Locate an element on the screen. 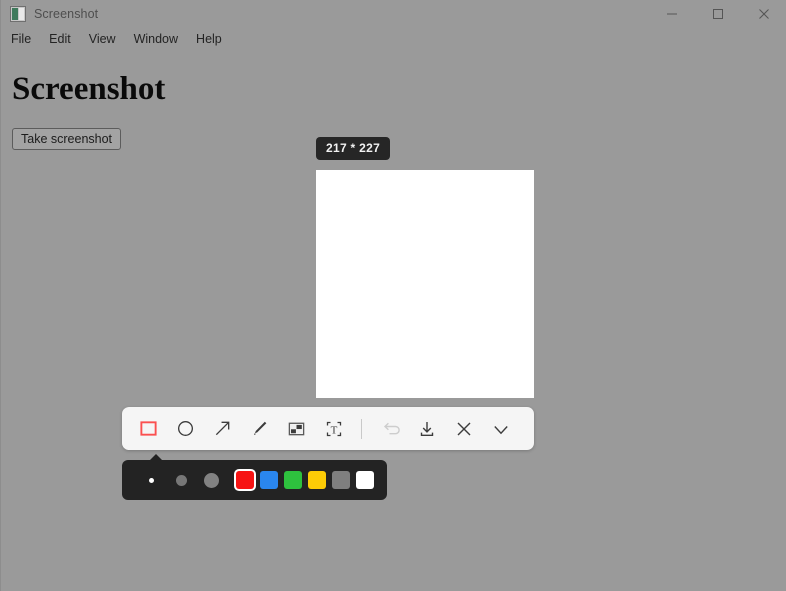 This screenshot has width=786, height=591. rectangle-tool is located at coordinates (148, 429).